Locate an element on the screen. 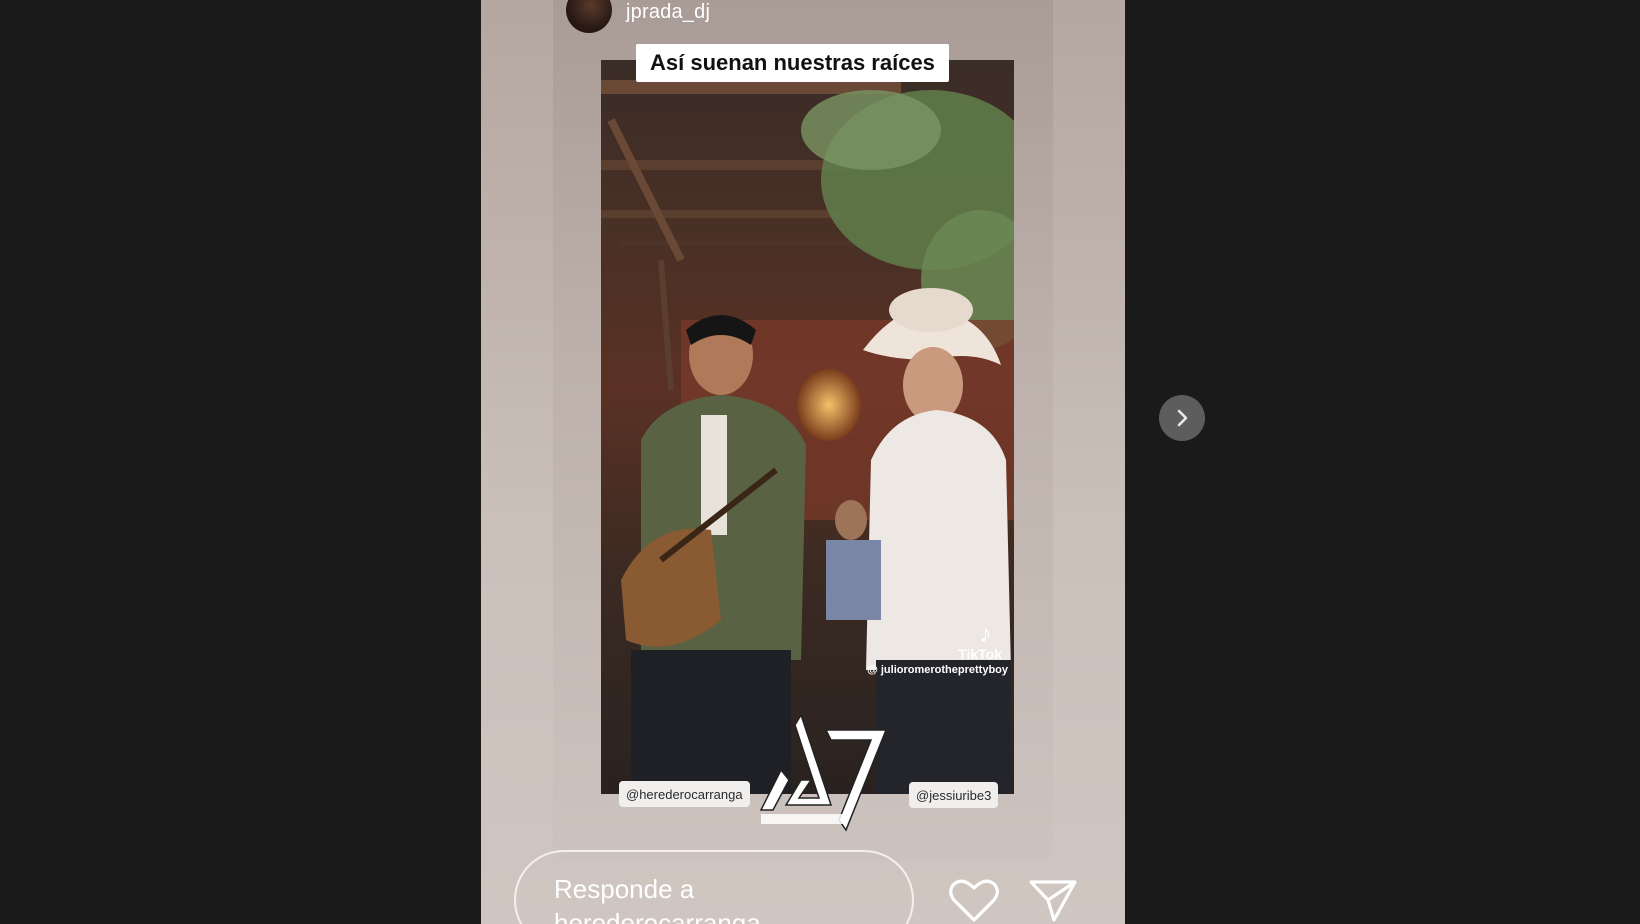  avatar is located at coordinates (589, 16).